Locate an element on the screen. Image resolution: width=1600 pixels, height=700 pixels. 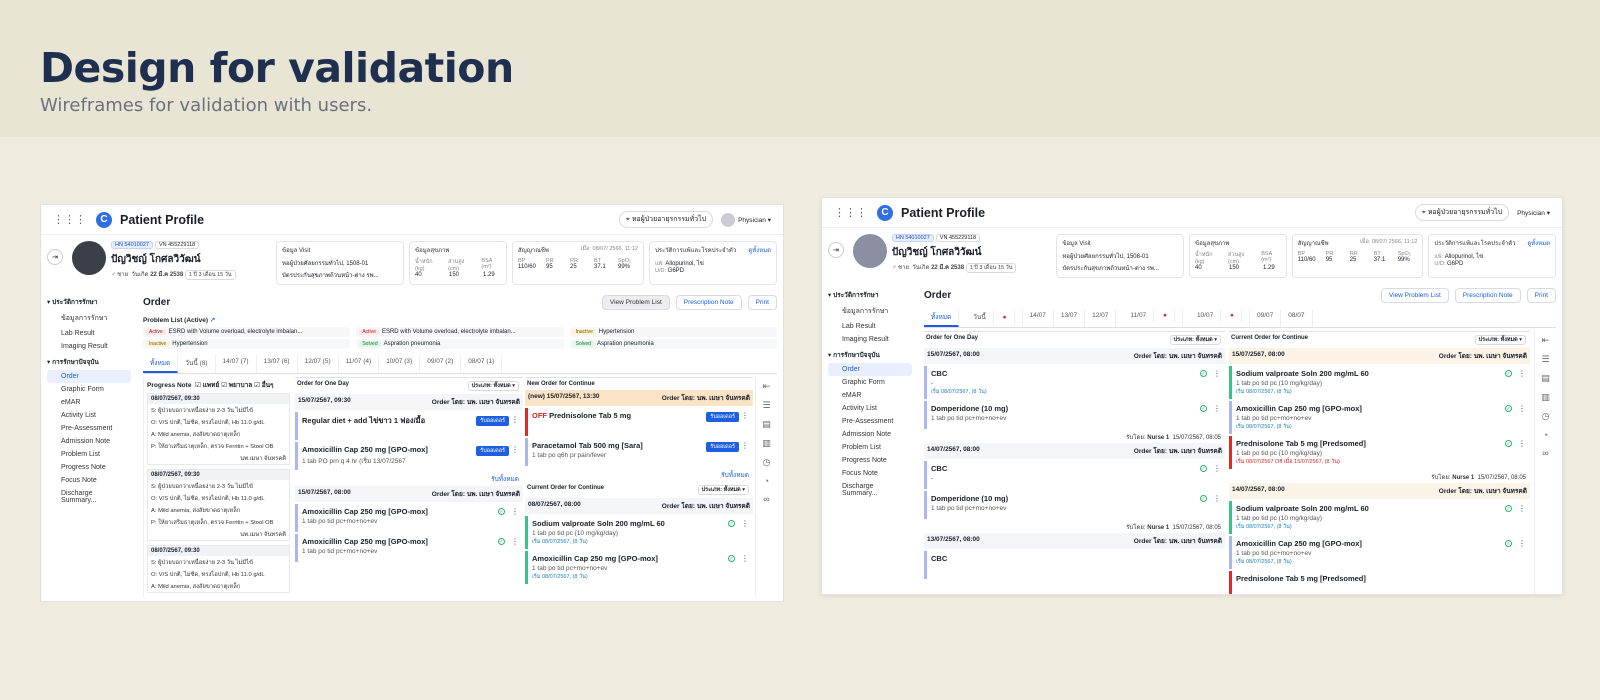
tab-date: 11/07 (4) is located at coordinates (359, 364).